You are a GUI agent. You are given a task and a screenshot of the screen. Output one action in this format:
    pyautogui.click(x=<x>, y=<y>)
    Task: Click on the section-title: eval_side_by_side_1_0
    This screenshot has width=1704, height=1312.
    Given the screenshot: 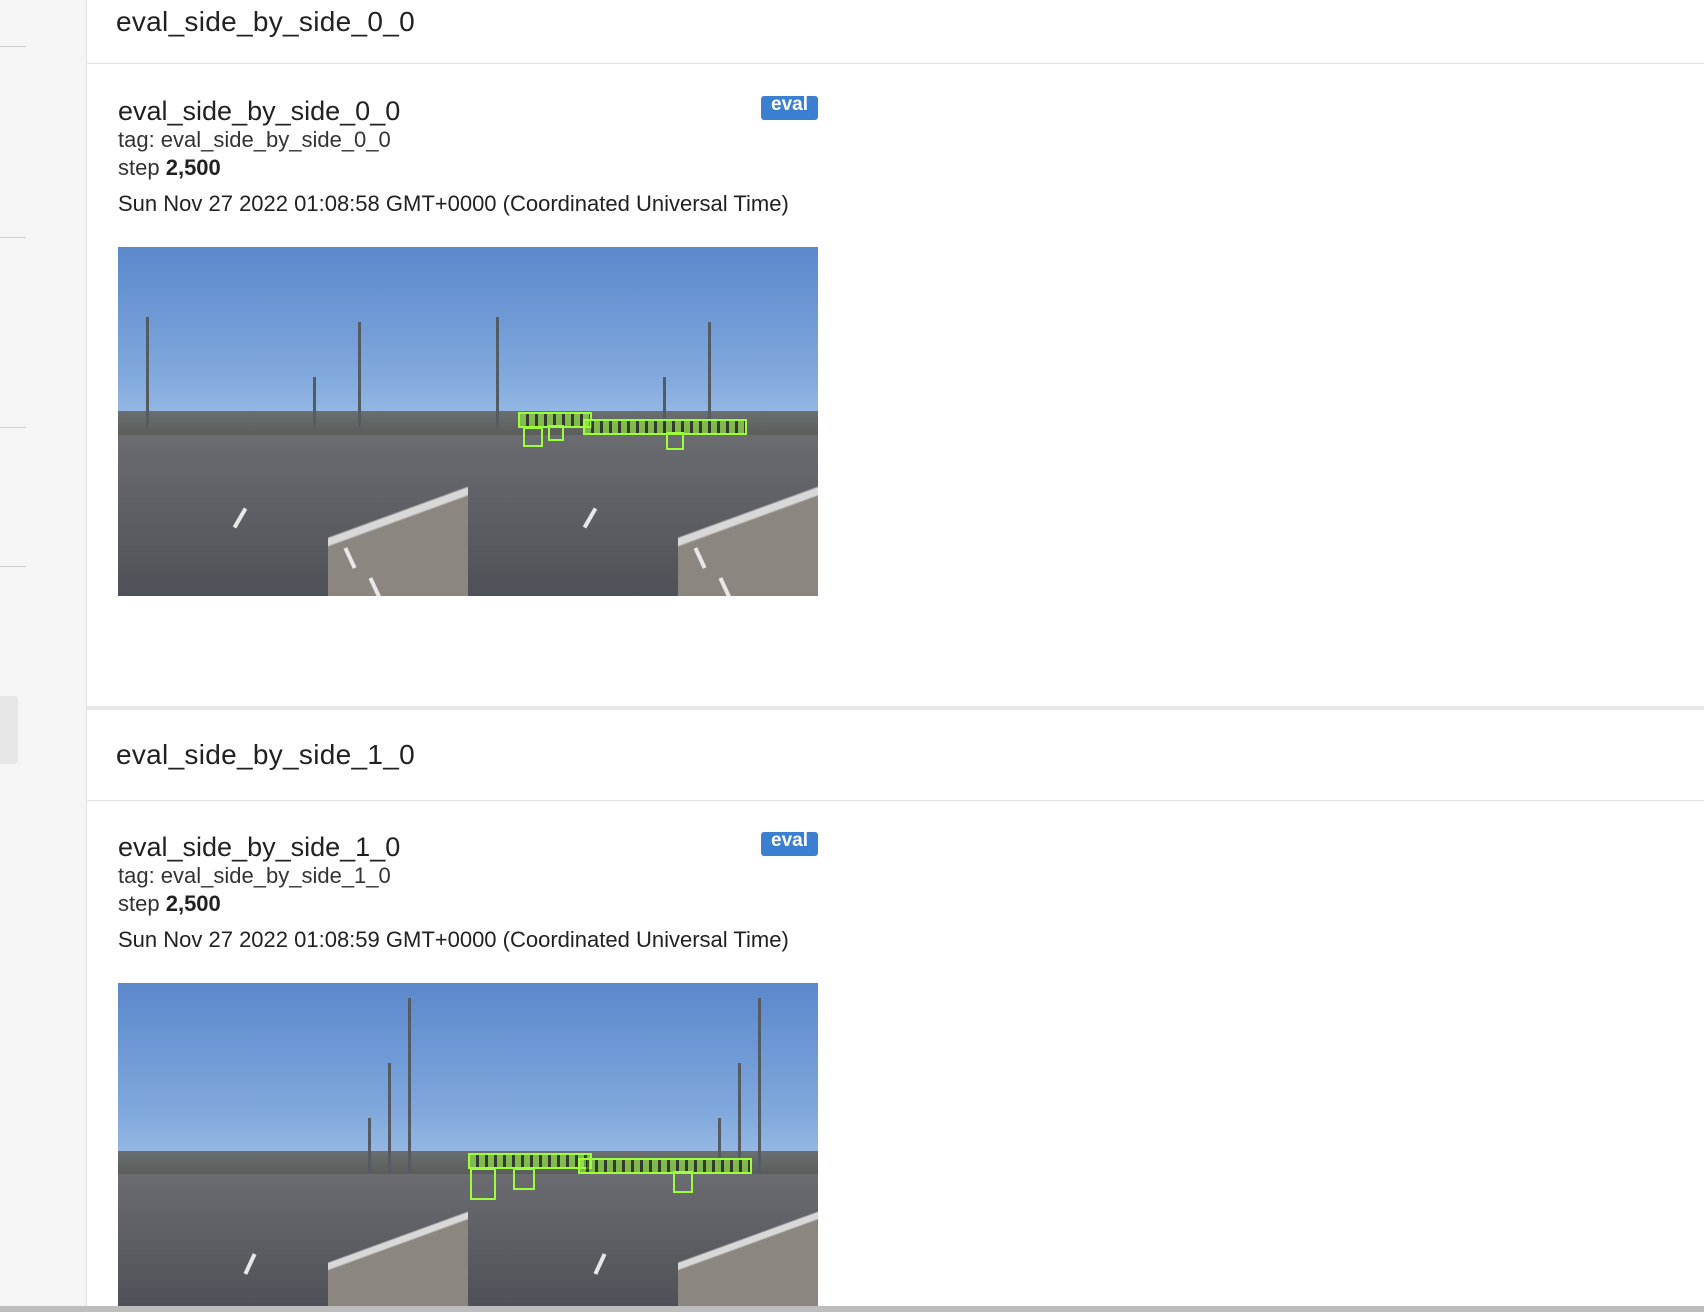 What is the action you would take?
    pyautogui.click(x=265, y=754)
    